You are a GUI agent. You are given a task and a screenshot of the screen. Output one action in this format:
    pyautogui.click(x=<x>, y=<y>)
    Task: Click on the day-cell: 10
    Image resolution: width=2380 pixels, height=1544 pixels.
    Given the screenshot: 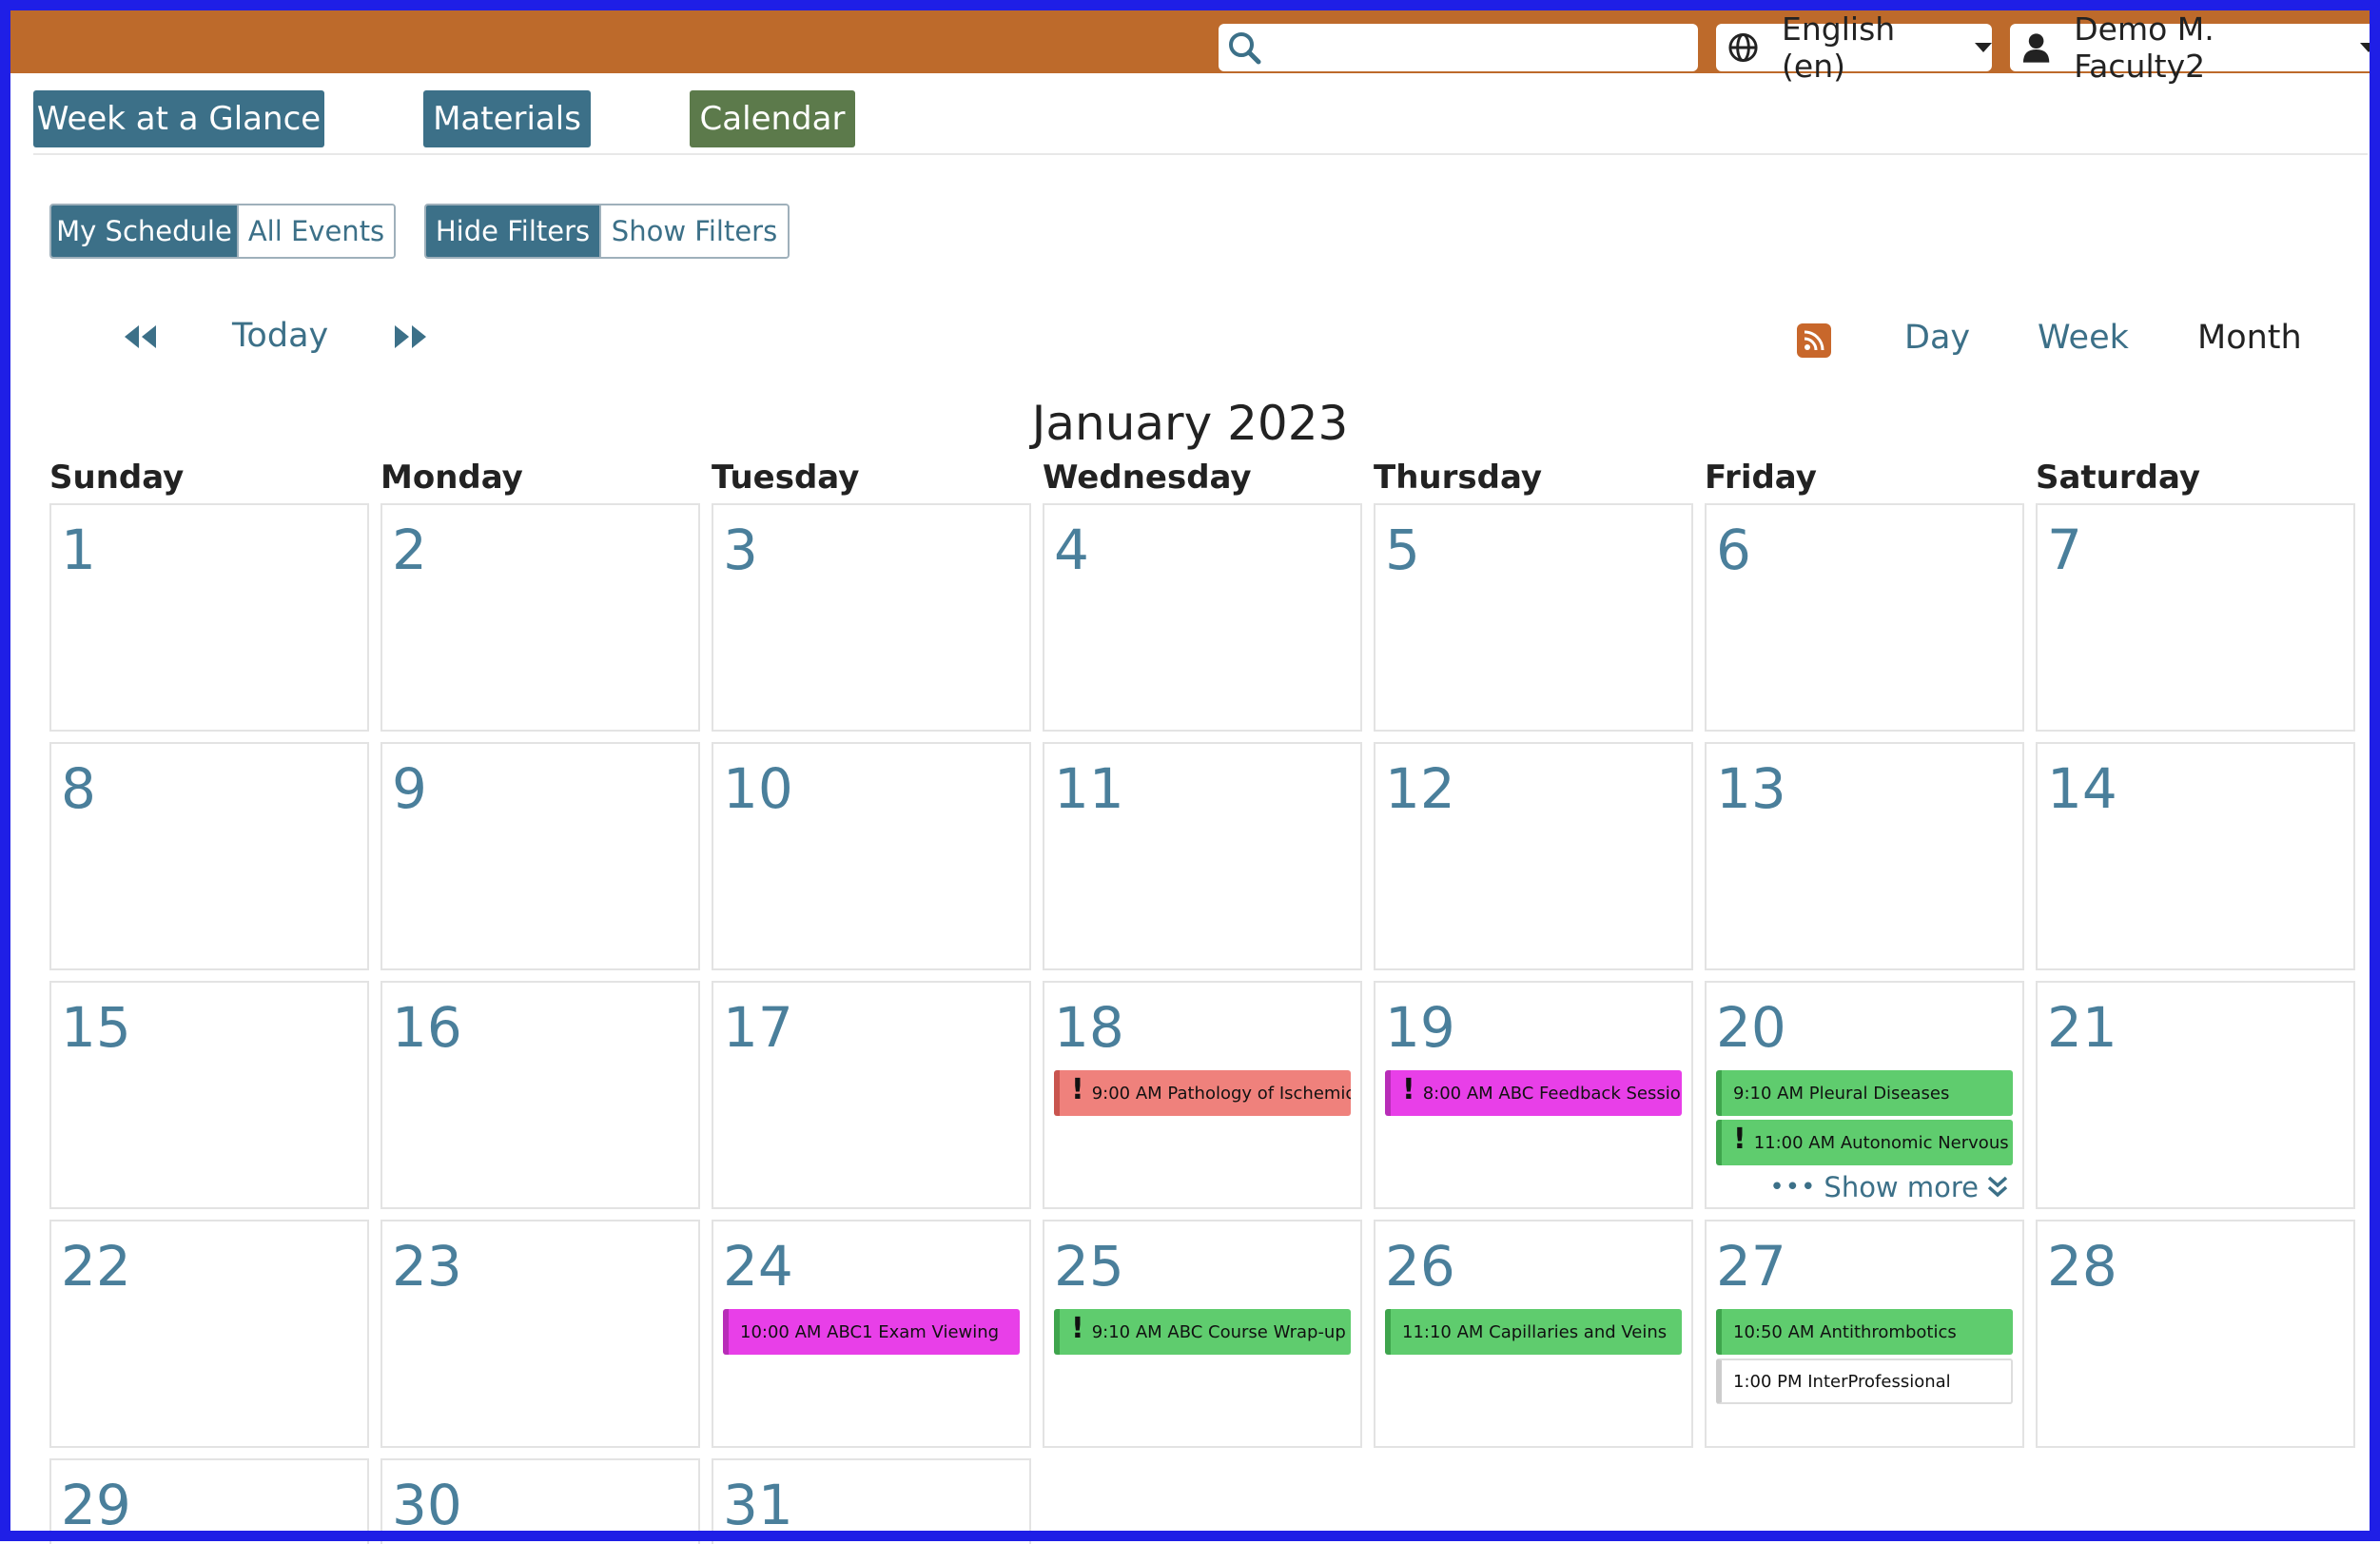 What is the action you would take?
    pyautogui.click(x=872, y=856)
    